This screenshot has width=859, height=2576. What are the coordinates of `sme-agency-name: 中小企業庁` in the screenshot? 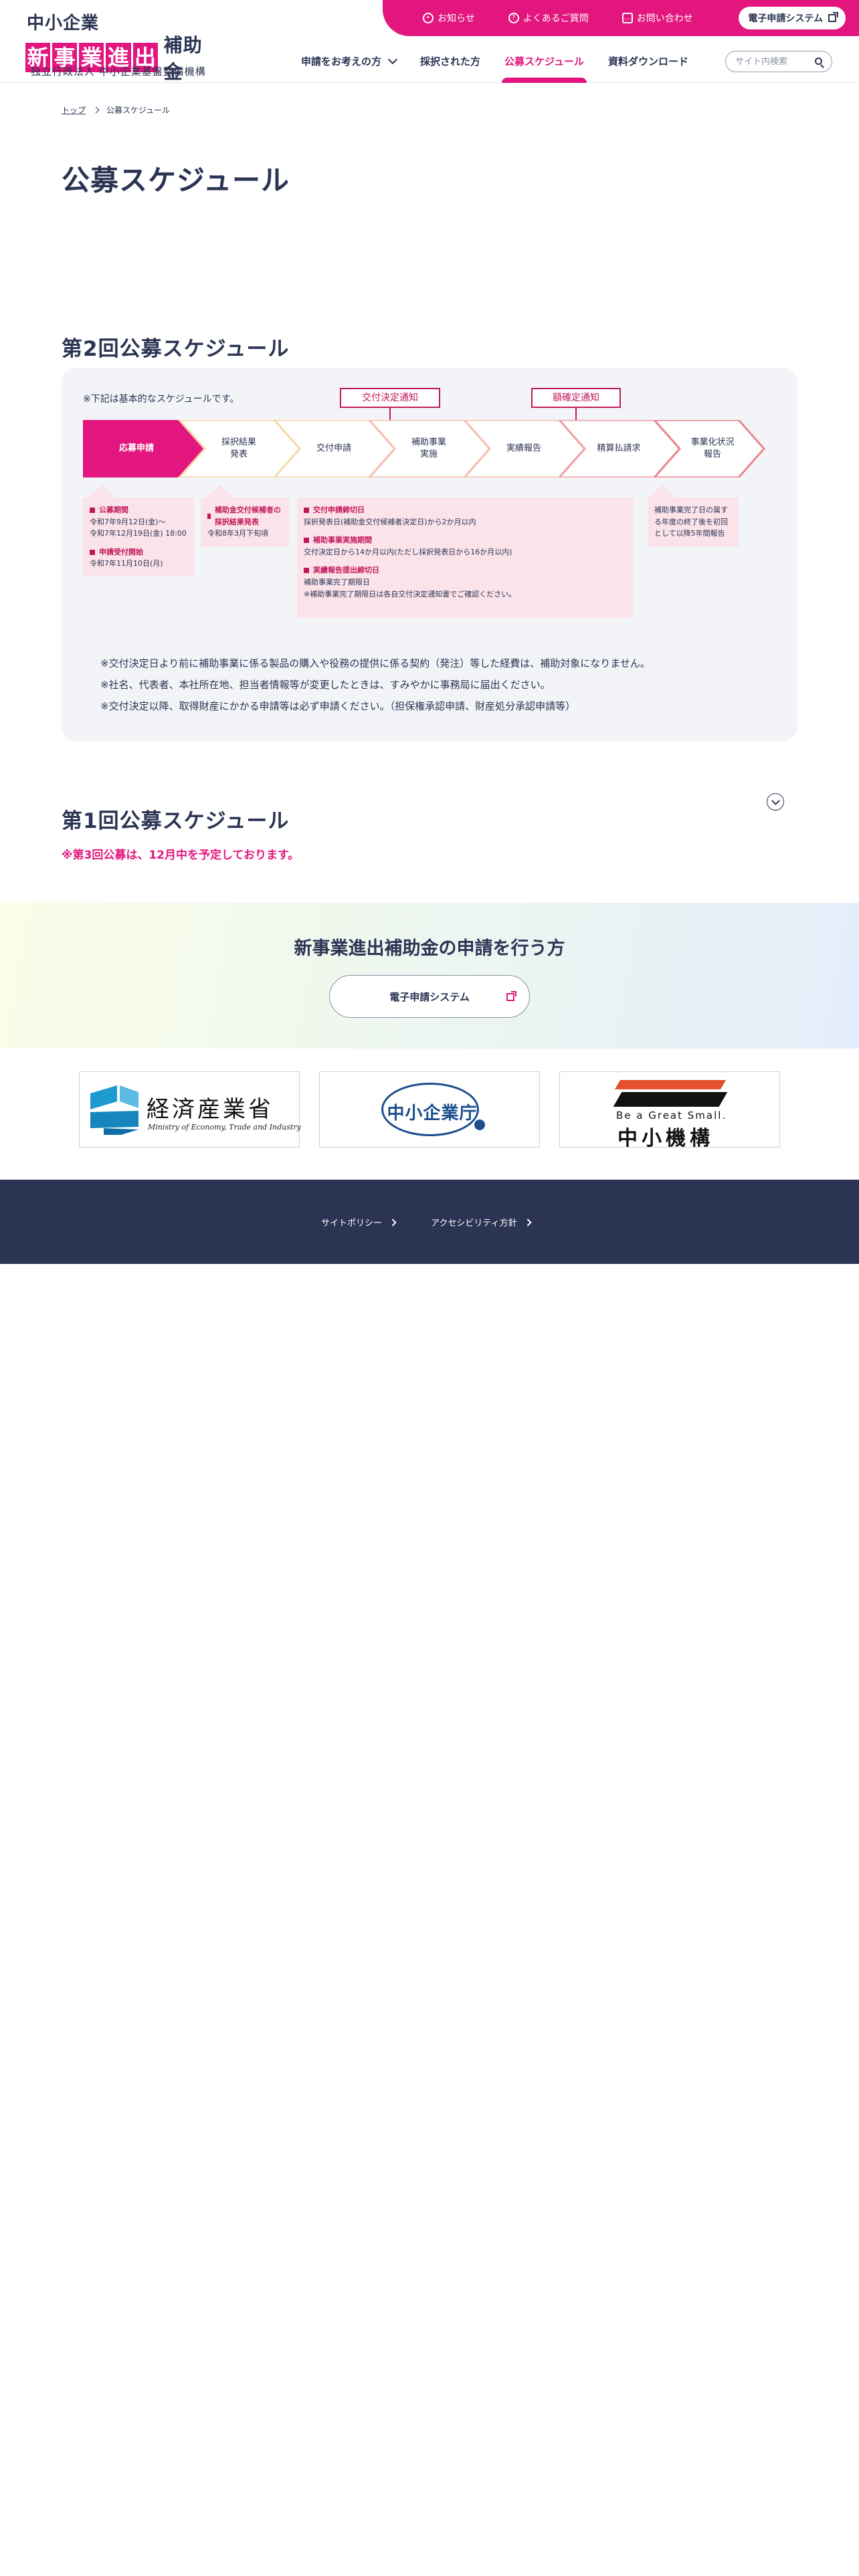 It's located at (433, 1113).